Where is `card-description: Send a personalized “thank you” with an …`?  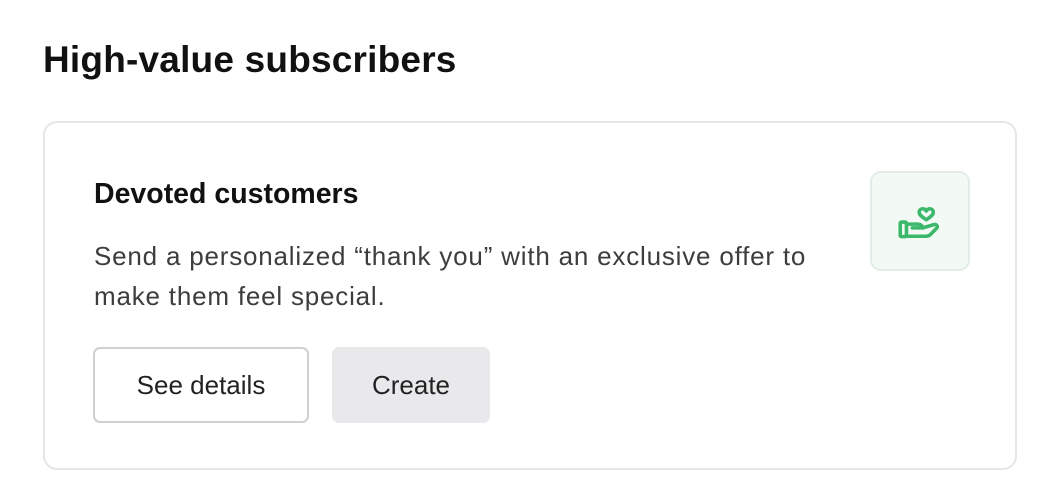
card-description: Send a personalized “thank you” with an … is located at coordinates (450, 276).